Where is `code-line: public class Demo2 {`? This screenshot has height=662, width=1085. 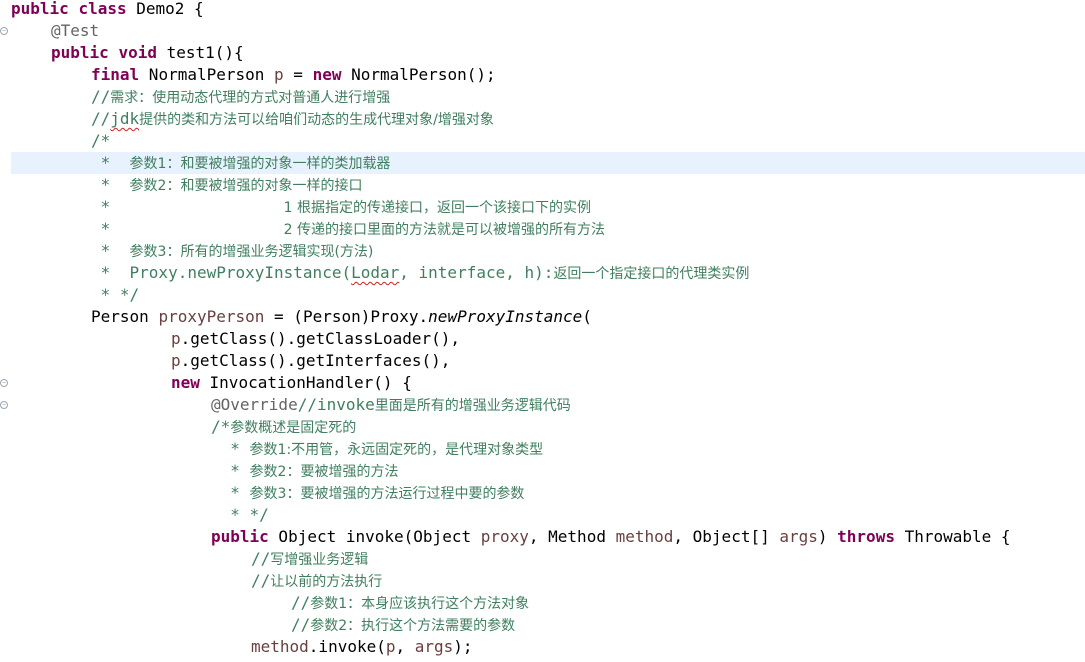
code-line: public class Demo2 { is located at coordinates (548, 10).